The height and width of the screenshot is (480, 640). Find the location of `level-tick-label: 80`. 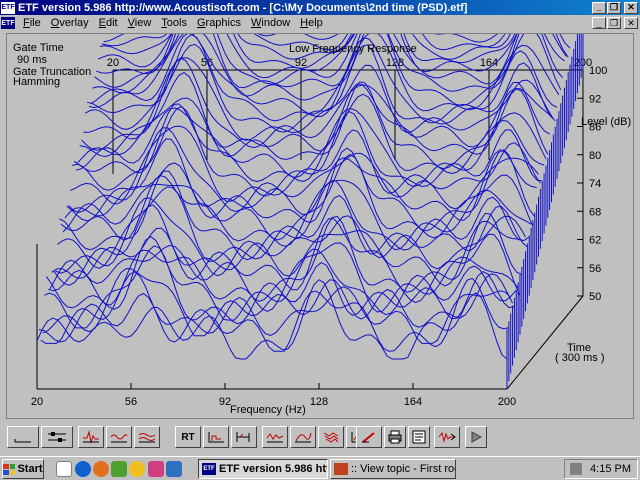

level-tick-label: 80 is located at coordinates (595, 156).